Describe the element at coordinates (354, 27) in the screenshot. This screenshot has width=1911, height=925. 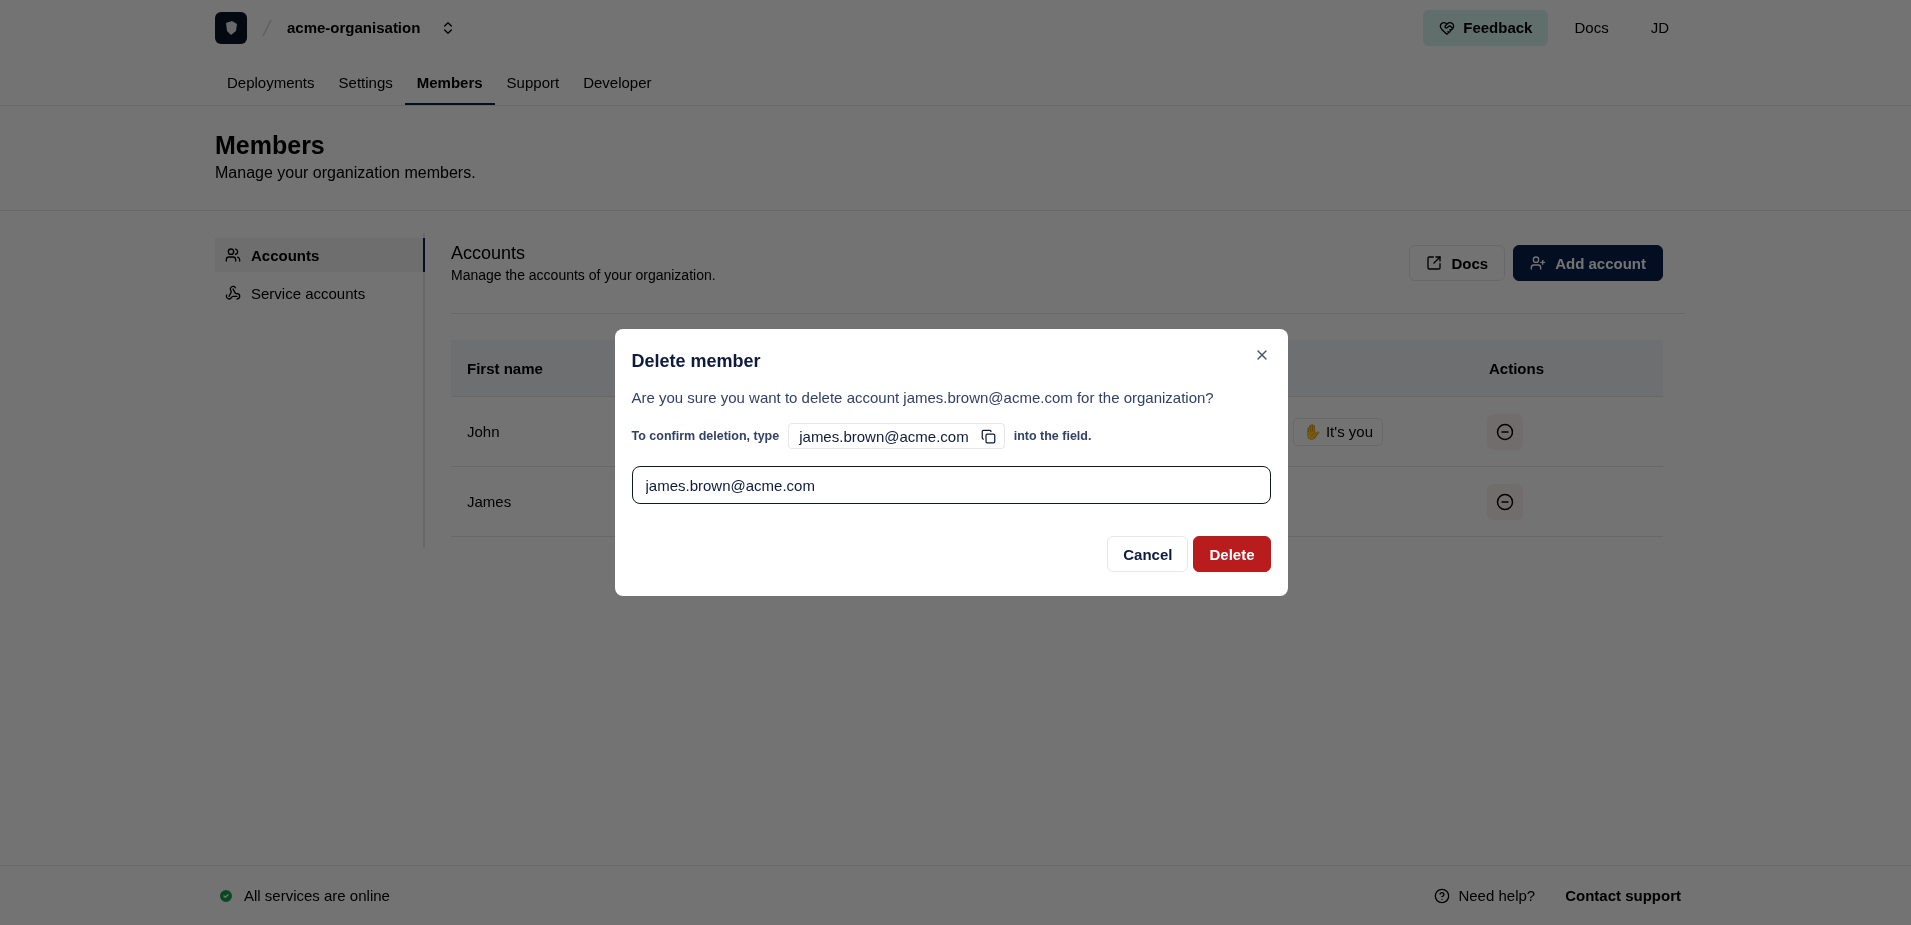
I see `organization-name: acme-organisation` at that location.